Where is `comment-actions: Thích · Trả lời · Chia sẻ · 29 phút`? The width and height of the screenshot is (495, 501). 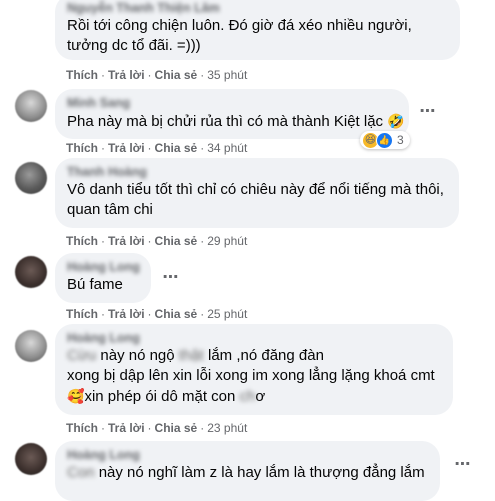 comment-actions: Thích · Trả lời · Chia sẻ · 29 phút is located at coordinates (157, 241).